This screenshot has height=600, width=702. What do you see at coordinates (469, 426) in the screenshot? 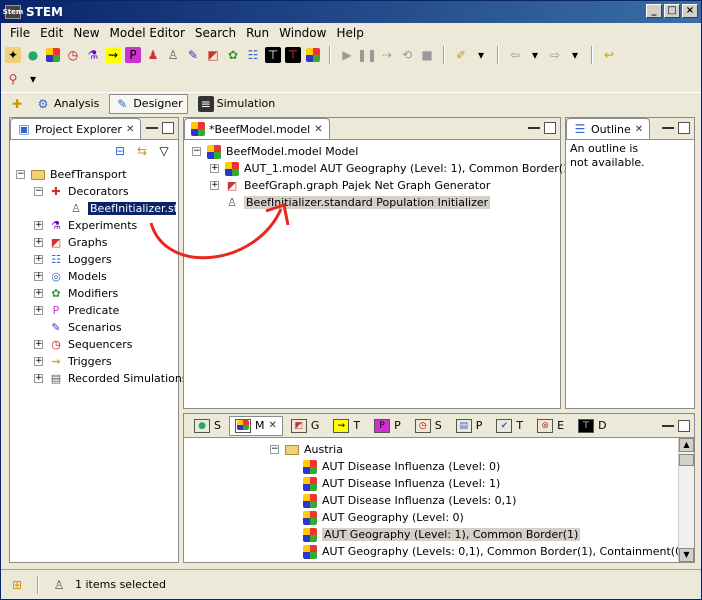
I see `tab-p2: ▤ P` at bounding box center [469, 426].